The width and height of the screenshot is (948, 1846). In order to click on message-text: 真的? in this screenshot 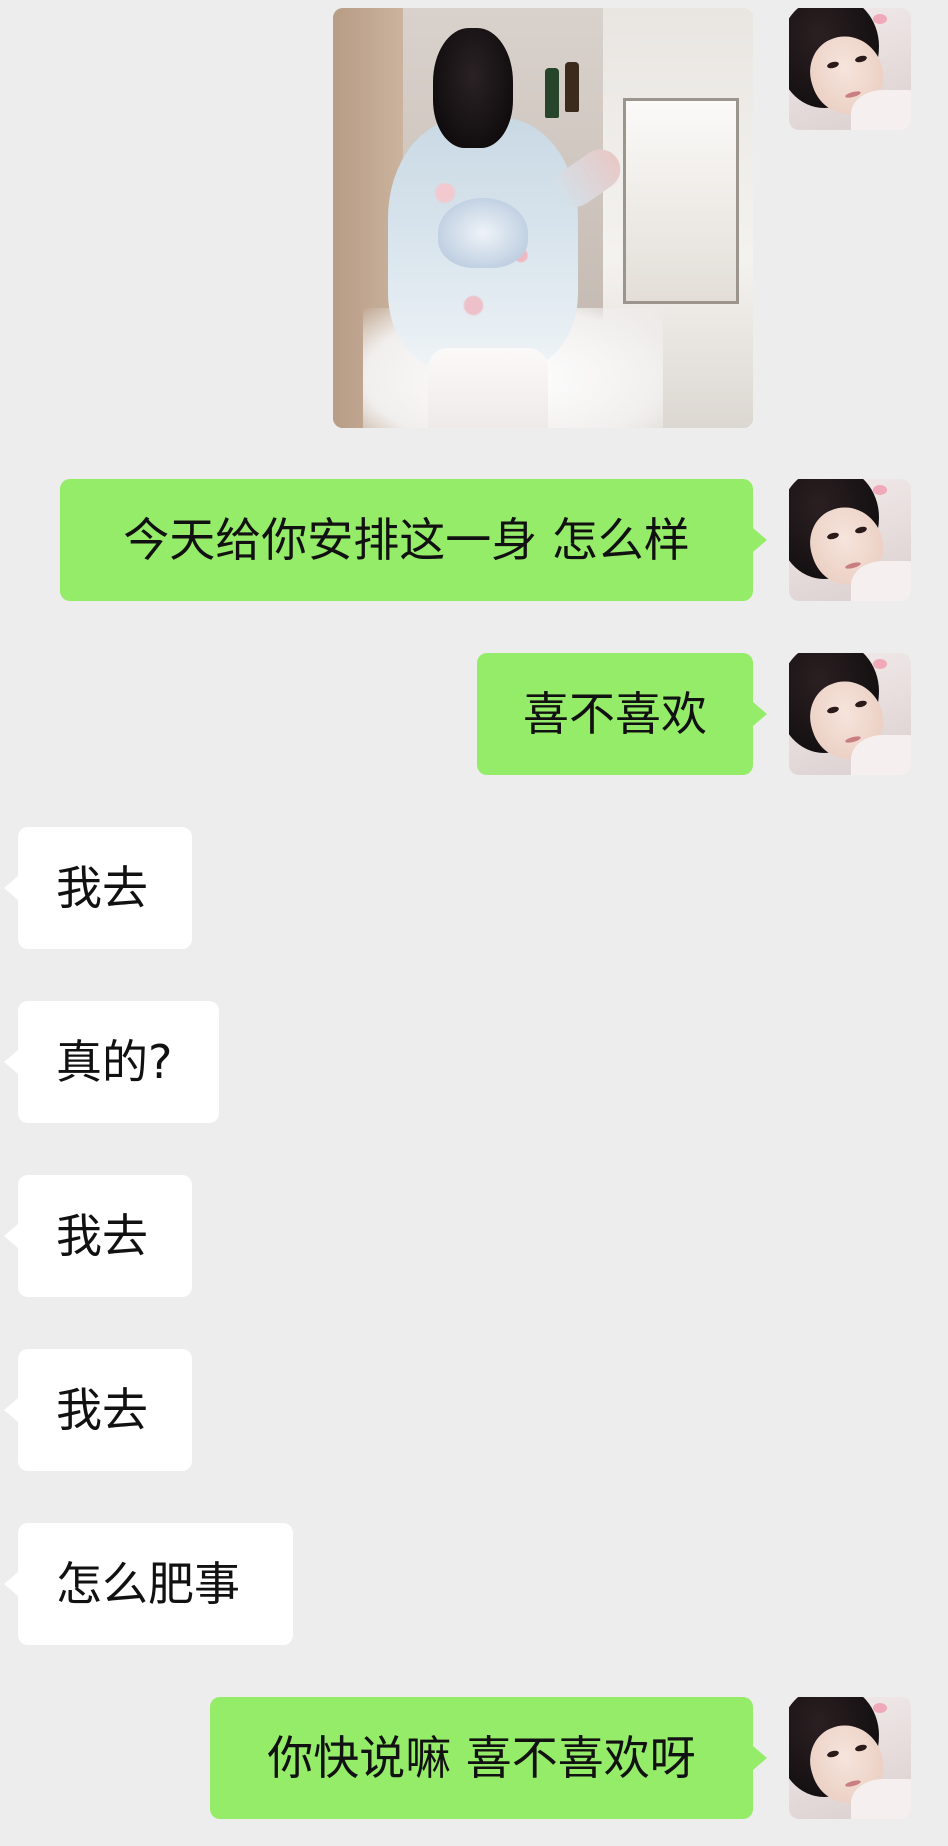, I will do `click(114, 1062)`.